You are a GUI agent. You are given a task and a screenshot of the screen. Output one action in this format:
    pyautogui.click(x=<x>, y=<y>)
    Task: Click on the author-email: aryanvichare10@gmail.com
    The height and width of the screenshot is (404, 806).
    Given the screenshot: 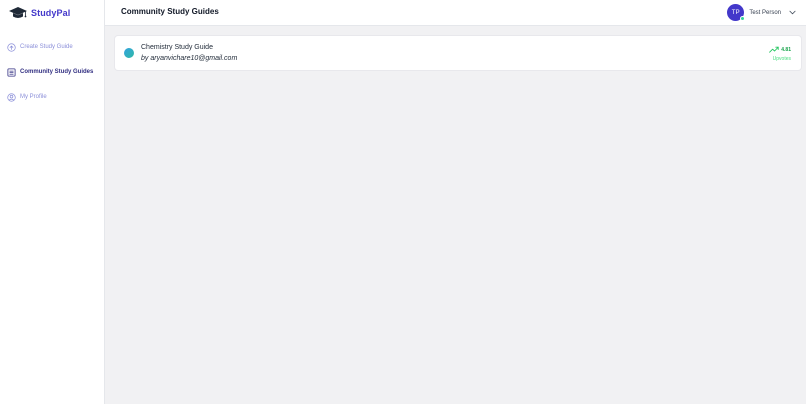 What is the action you would take?
    pyautogui.click(x=194, y=58)
    